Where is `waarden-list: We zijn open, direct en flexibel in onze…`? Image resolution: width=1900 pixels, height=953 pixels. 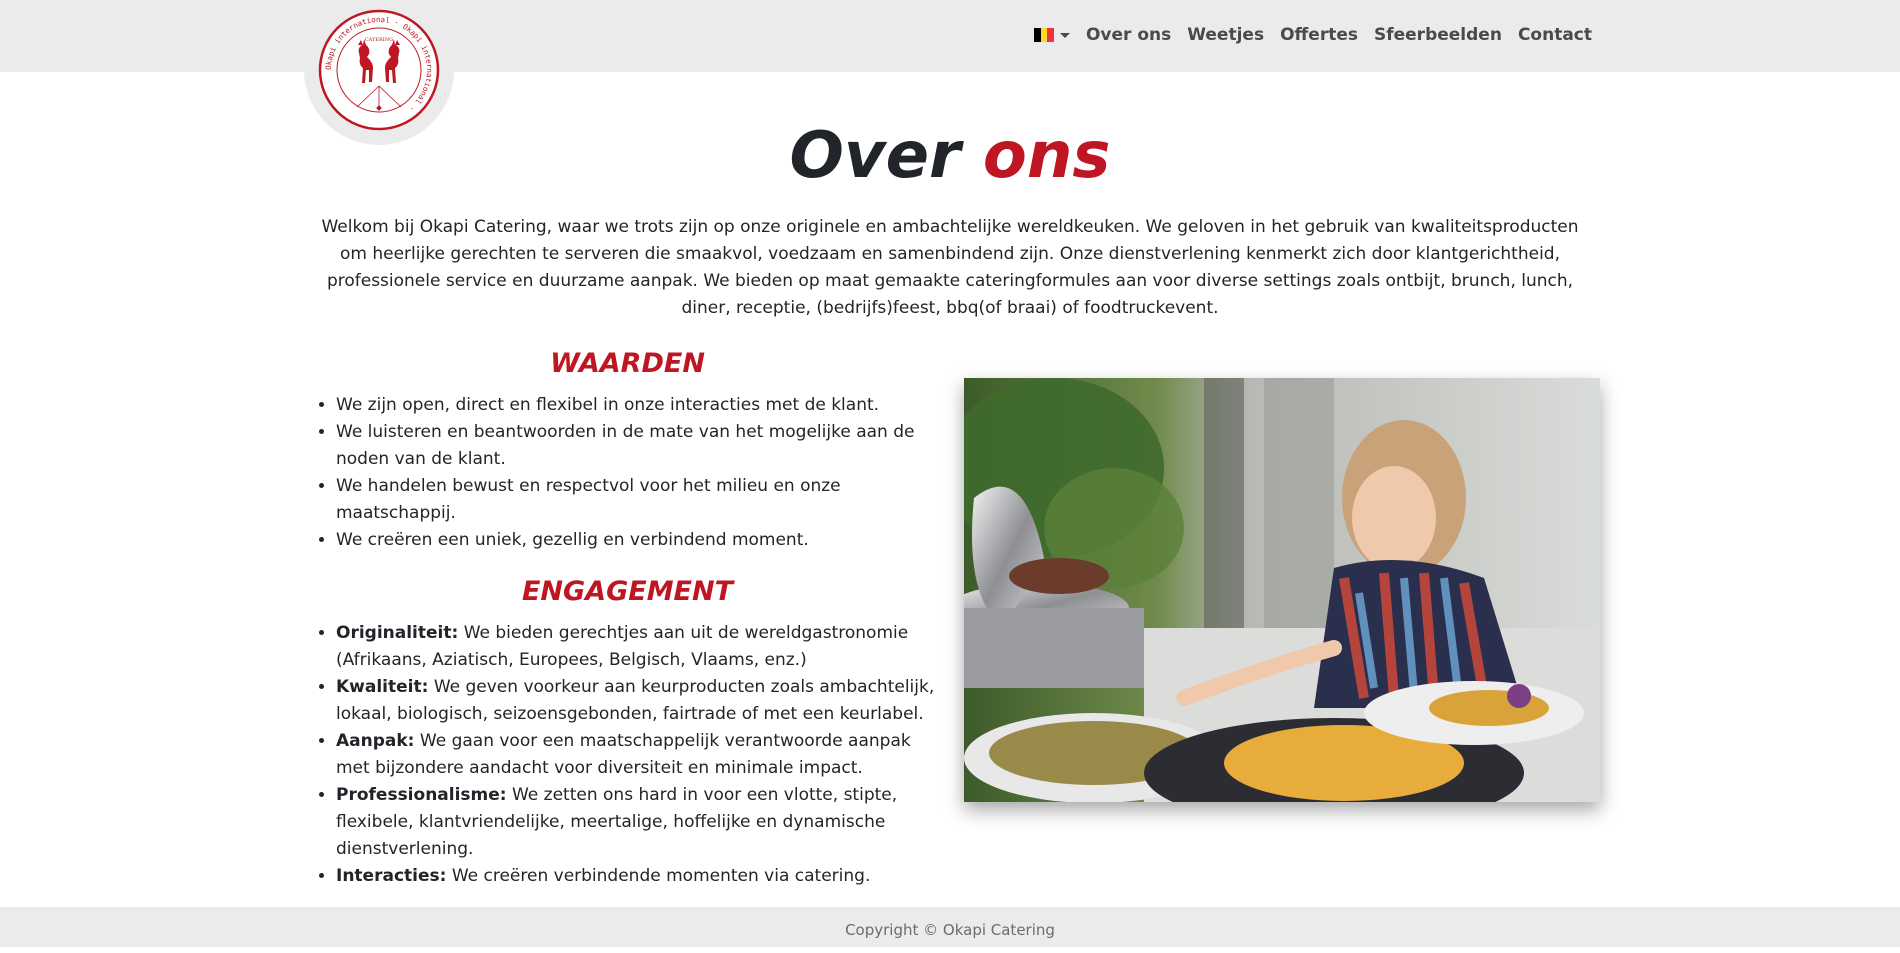
waarden-list: We zijn open, direct en flexibel in onze… is located at coordinates (627, 473).